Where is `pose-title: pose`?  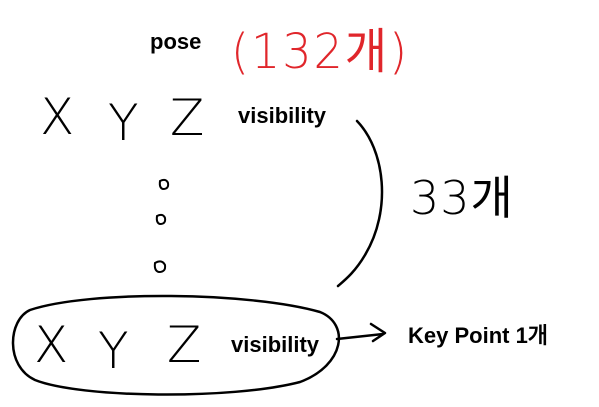 pose-title: pose is located at coordinates (176, 41).